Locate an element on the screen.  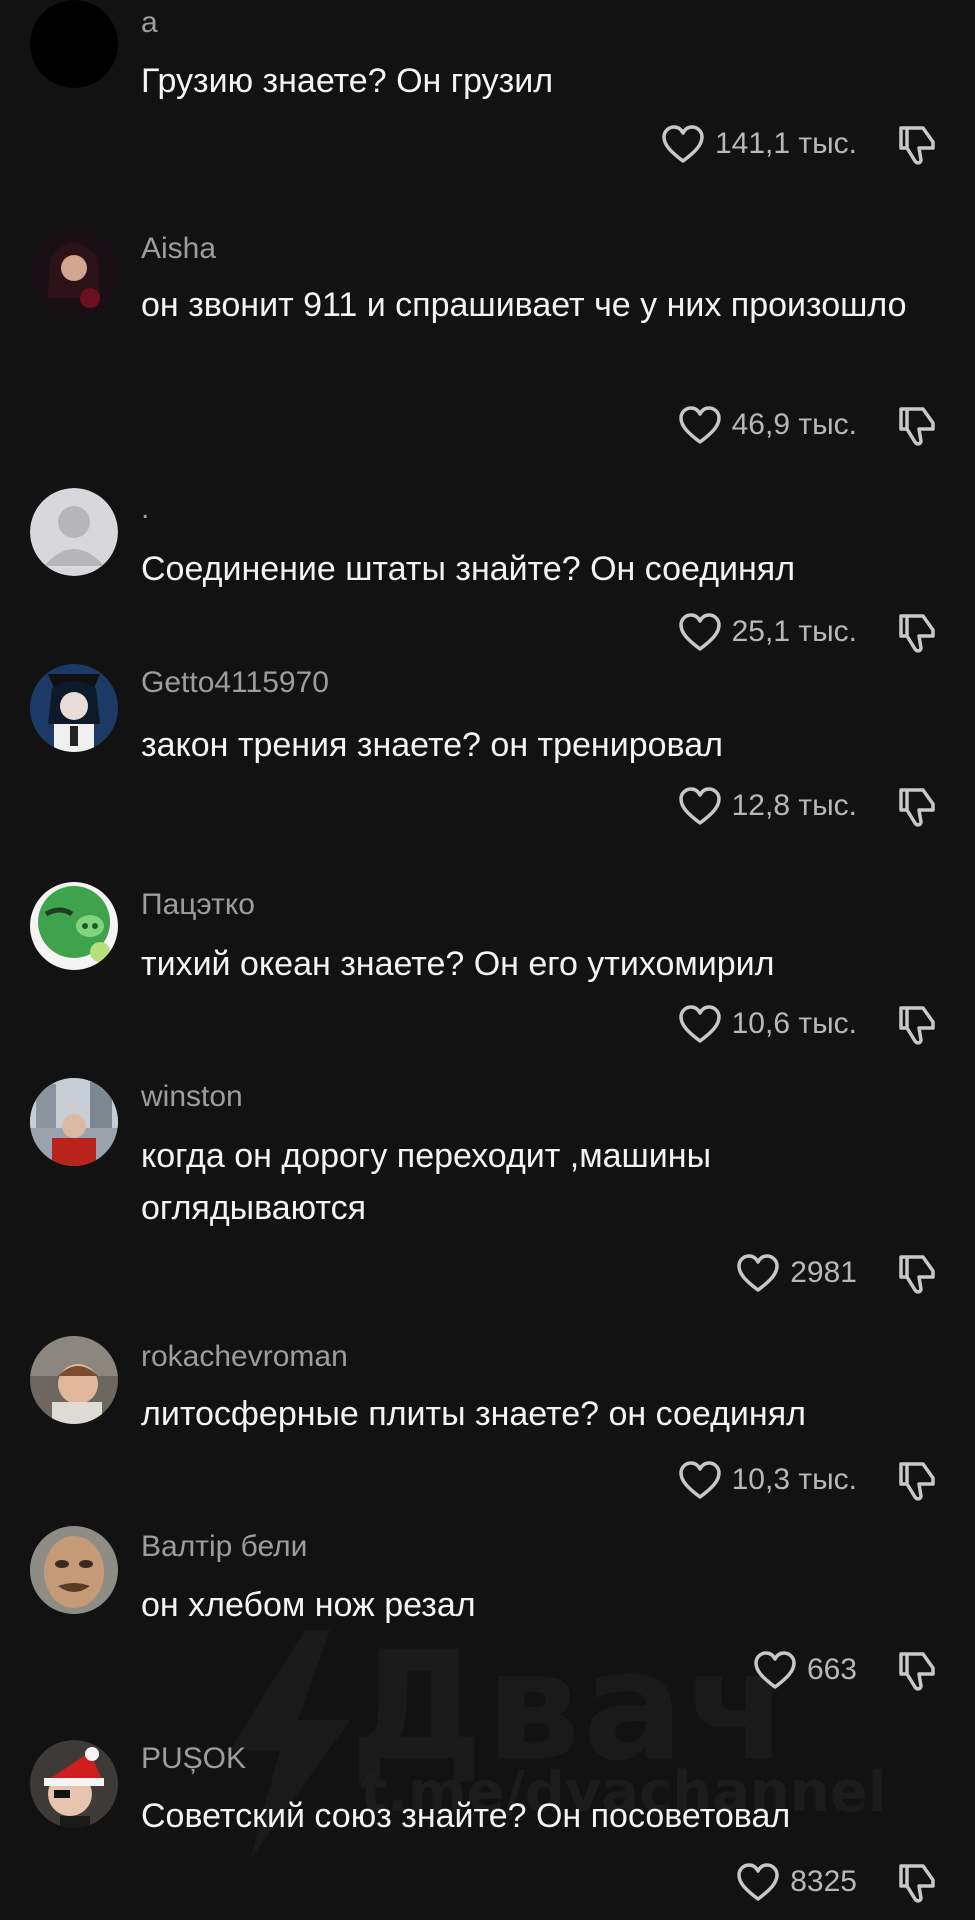
username: rokachevroman is located at coordinates (244, 1357).